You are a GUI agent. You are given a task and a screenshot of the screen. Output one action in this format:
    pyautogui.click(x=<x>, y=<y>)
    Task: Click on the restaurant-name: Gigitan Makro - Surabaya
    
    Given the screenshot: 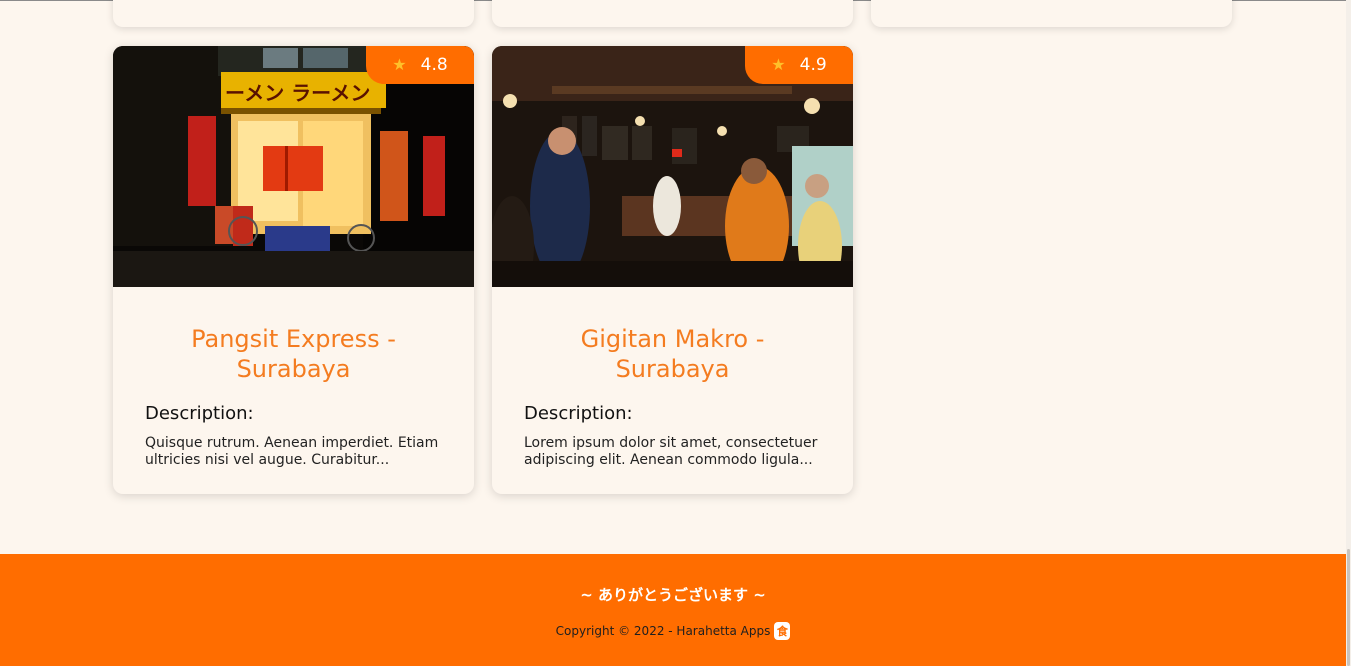 What is the action you would take?
    pyautogui.click(x=672, y=354)
    